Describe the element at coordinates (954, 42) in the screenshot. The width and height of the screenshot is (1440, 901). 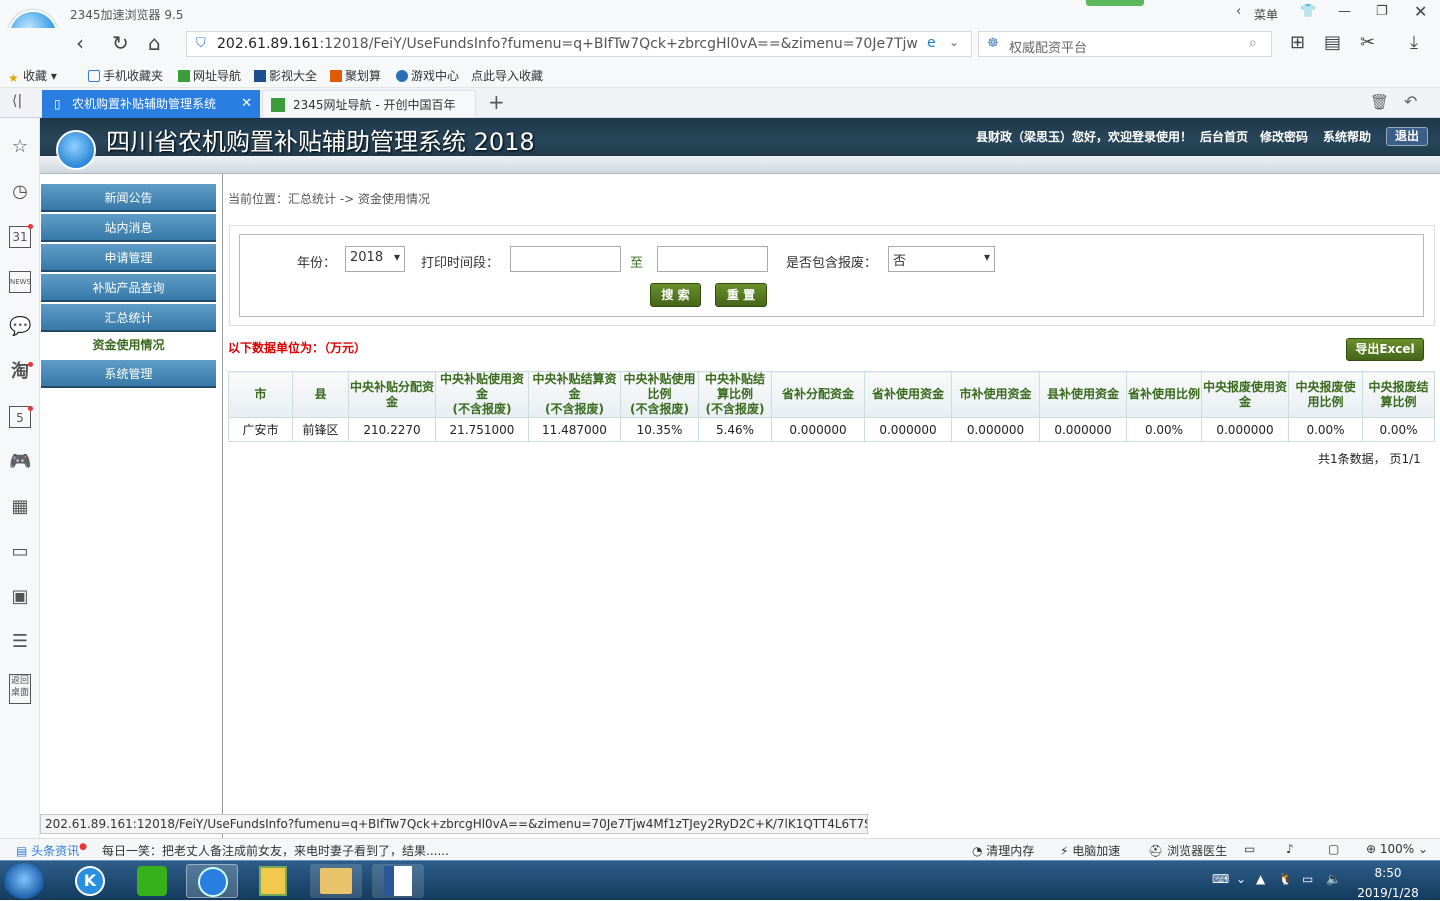
I see `url-dropdown-icon: ⌄` at that location.